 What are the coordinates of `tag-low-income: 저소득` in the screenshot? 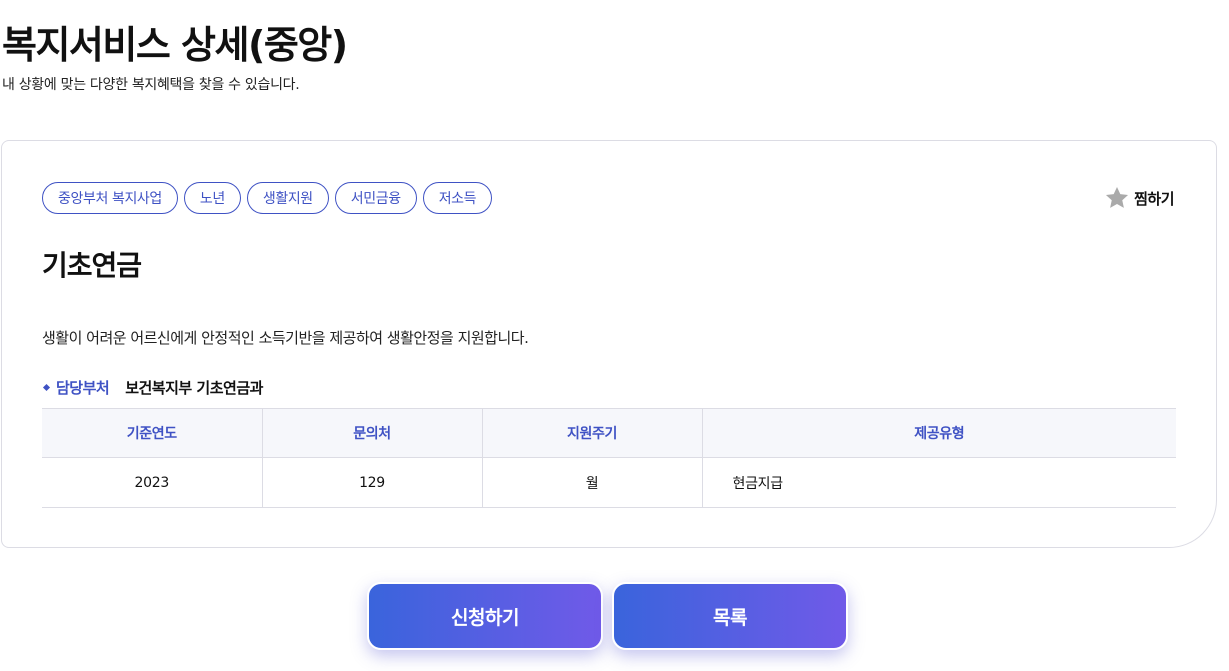 It's located at (457, 198).